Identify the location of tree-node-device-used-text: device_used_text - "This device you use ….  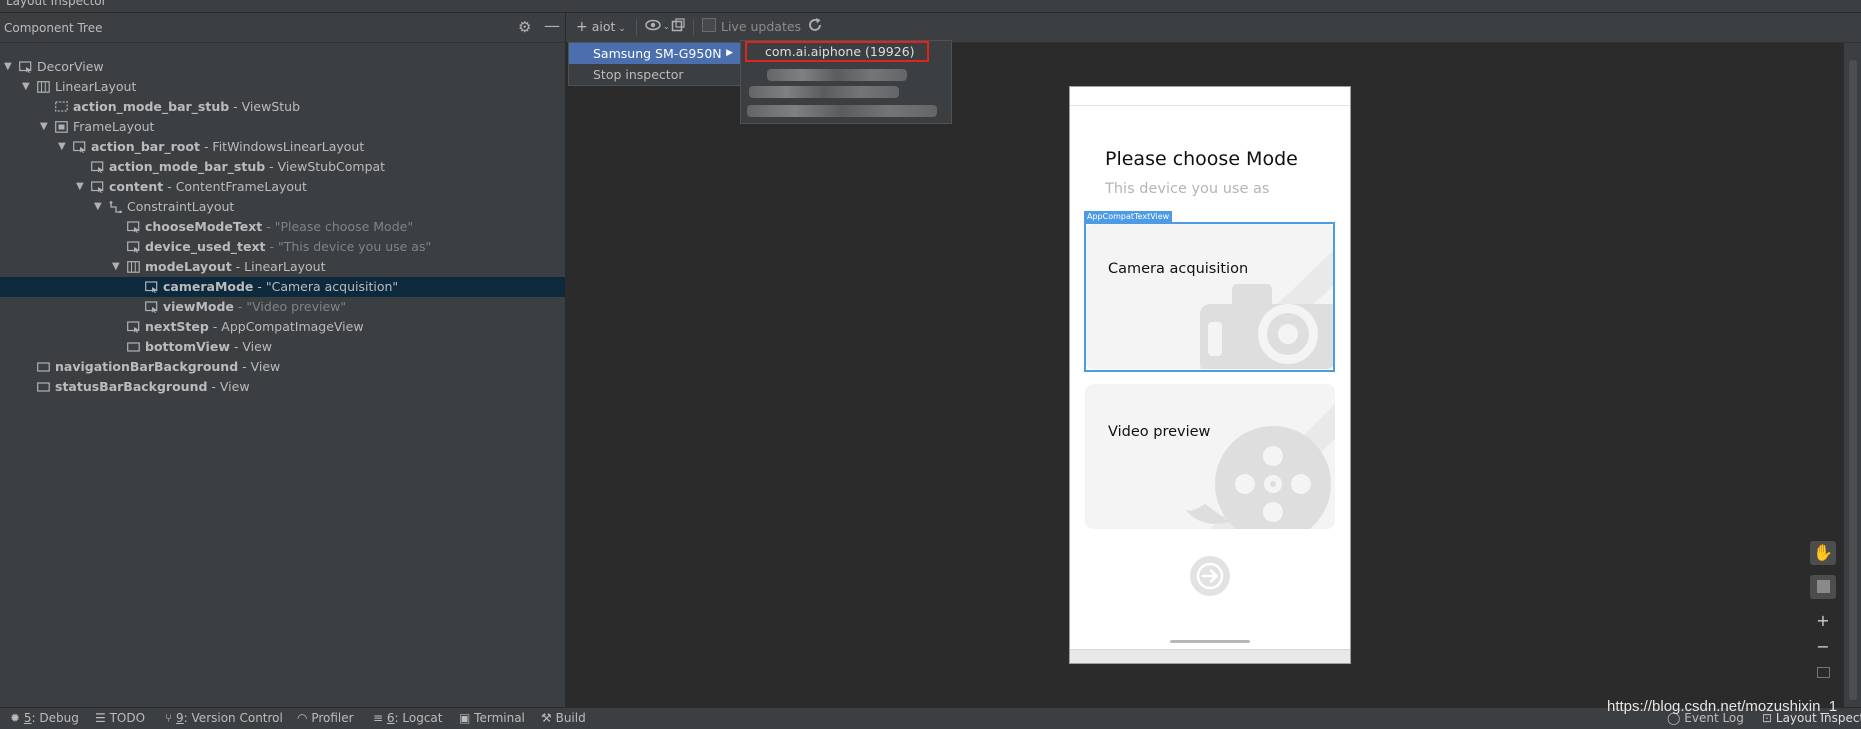
(282, 247).